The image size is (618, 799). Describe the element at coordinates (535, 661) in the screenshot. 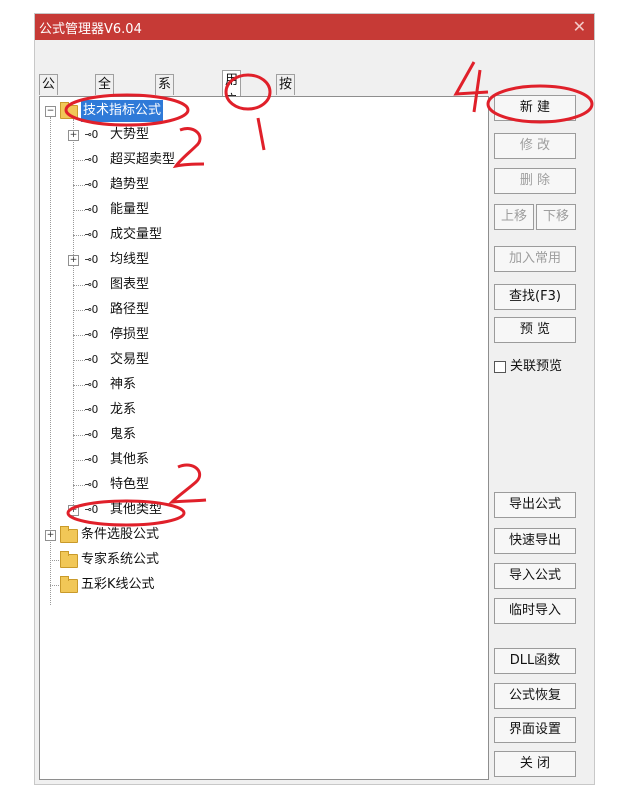

I see `dll-functions-button: DLL函数` at that location.